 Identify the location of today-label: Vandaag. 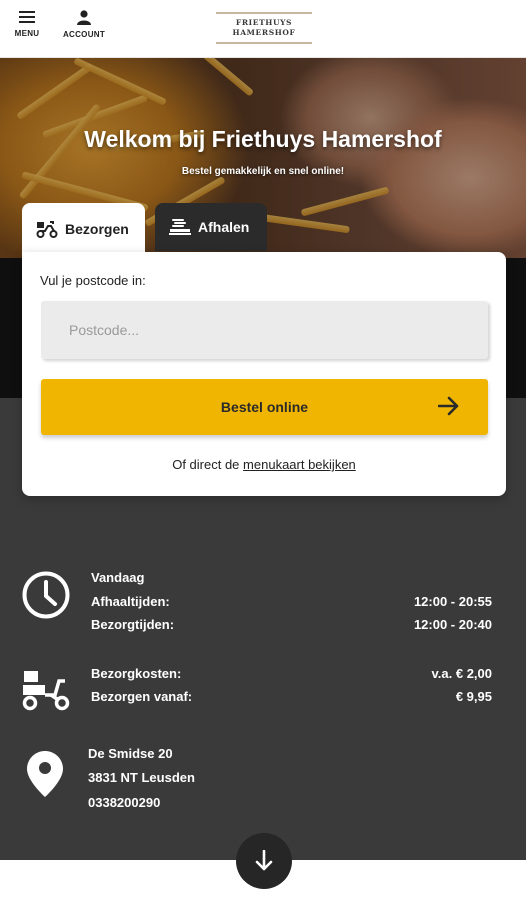
(118, 577).